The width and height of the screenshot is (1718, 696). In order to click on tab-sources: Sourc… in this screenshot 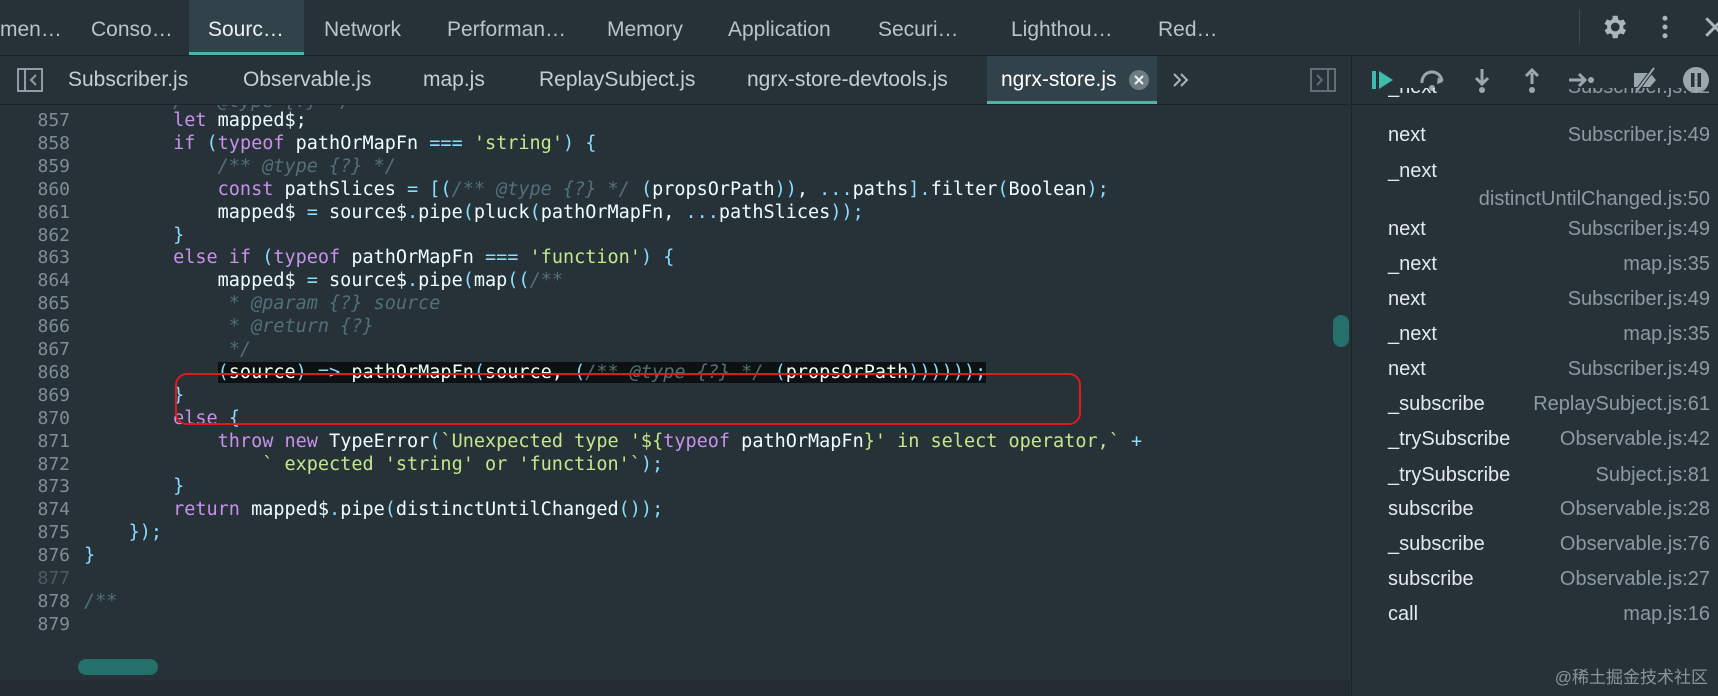, I will do `click(246, 27)`.